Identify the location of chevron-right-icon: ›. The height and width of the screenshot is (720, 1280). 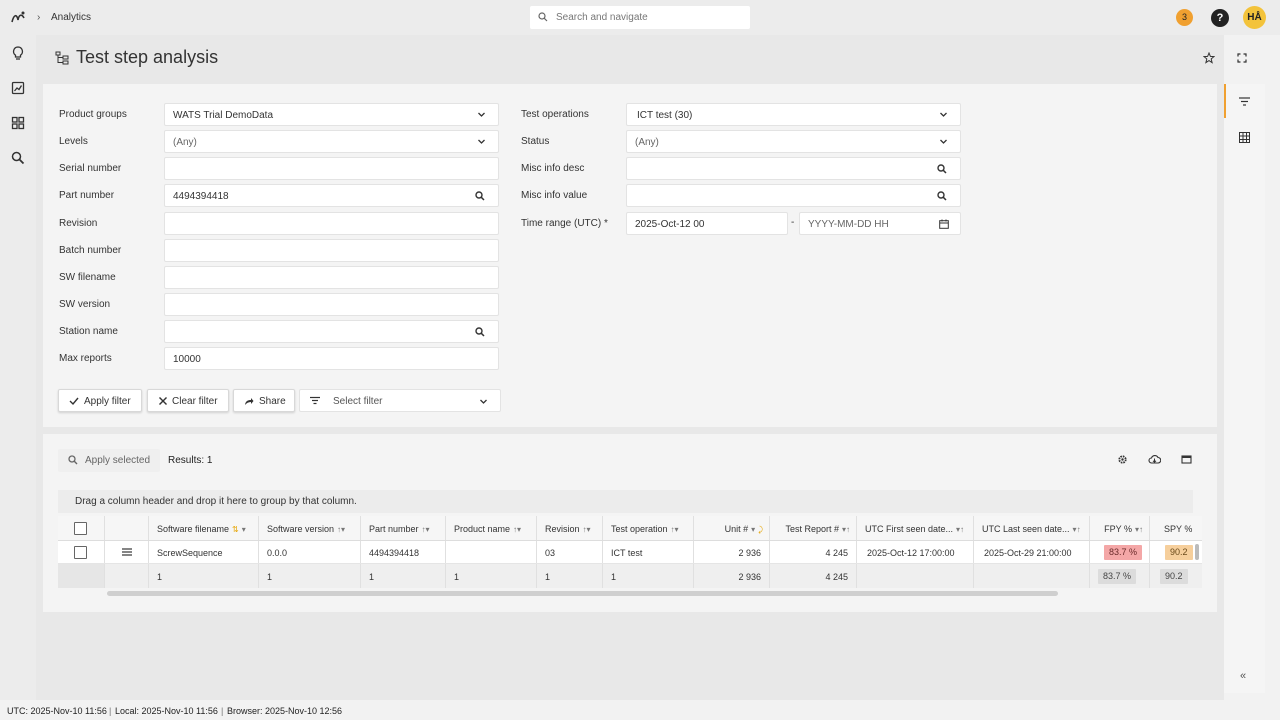
(39, 17).